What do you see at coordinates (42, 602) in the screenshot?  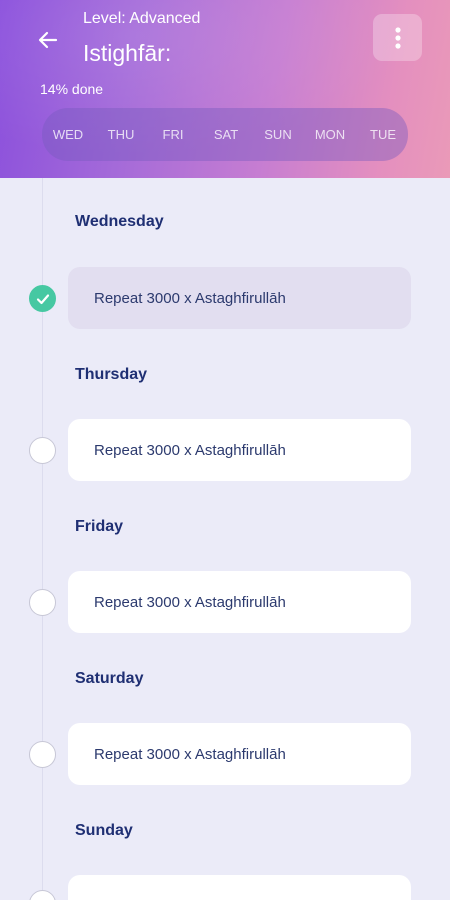 I see `task-checkbox-friday` at bounding box center [42, 602].